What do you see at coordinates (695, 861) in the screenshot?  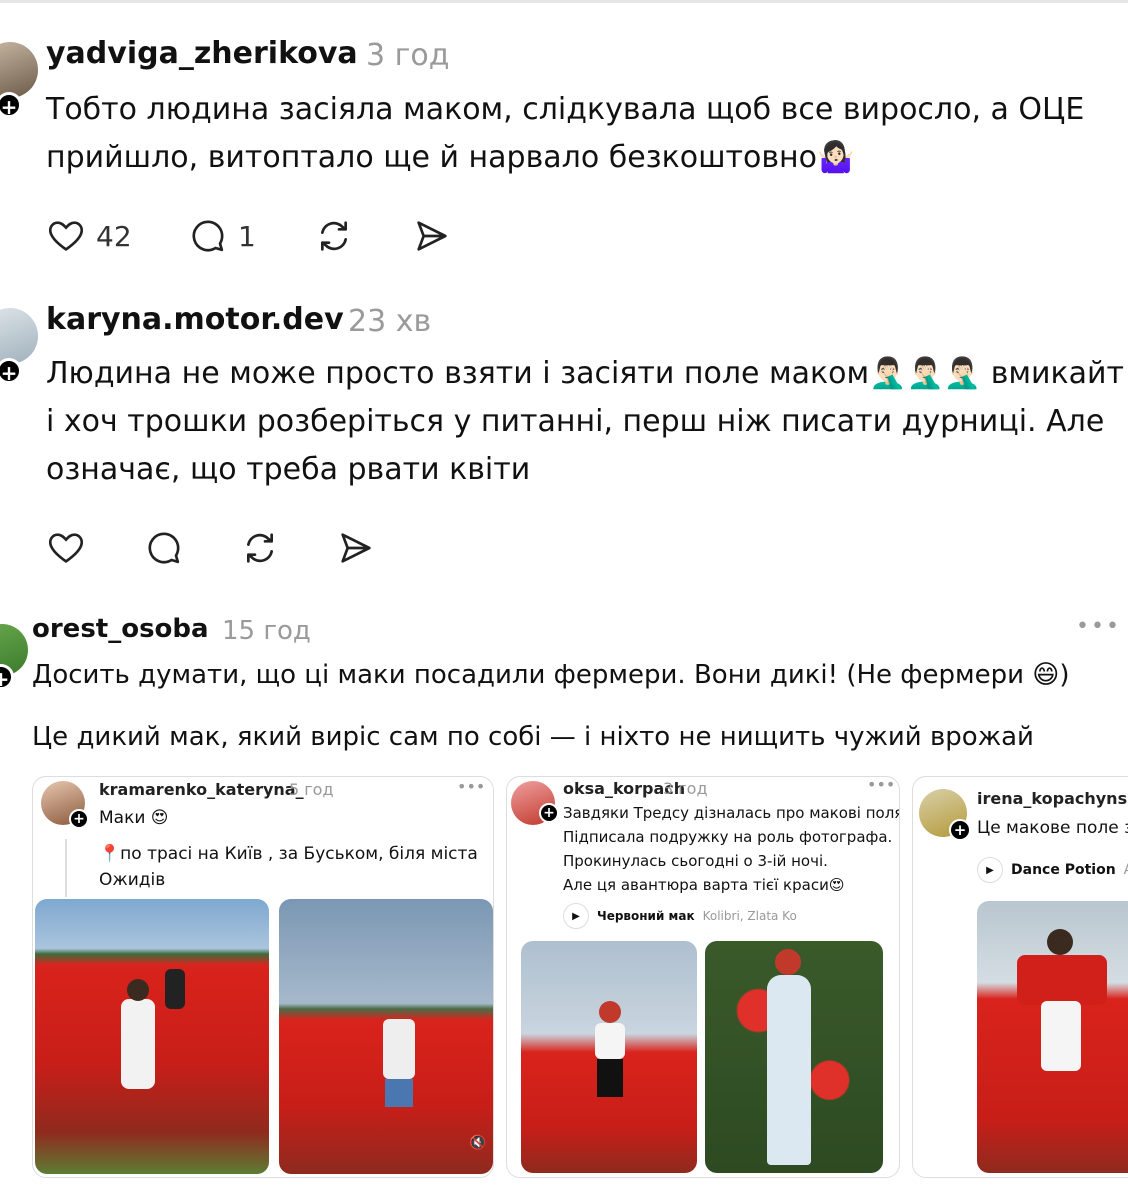 I see `embedded-text-line: Прокинулась сьогодні о 3-ій ночі.` at bounding box center [695, 861].